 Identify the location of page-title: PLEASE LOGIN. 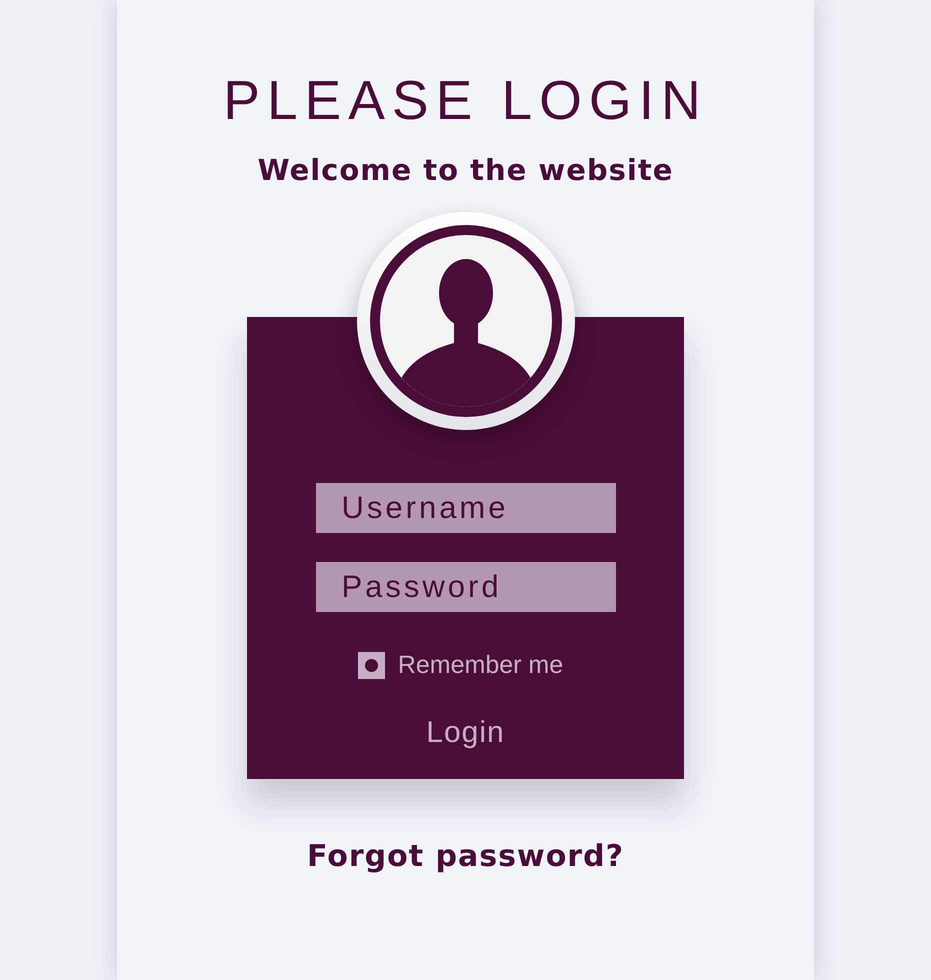
(465, 100).